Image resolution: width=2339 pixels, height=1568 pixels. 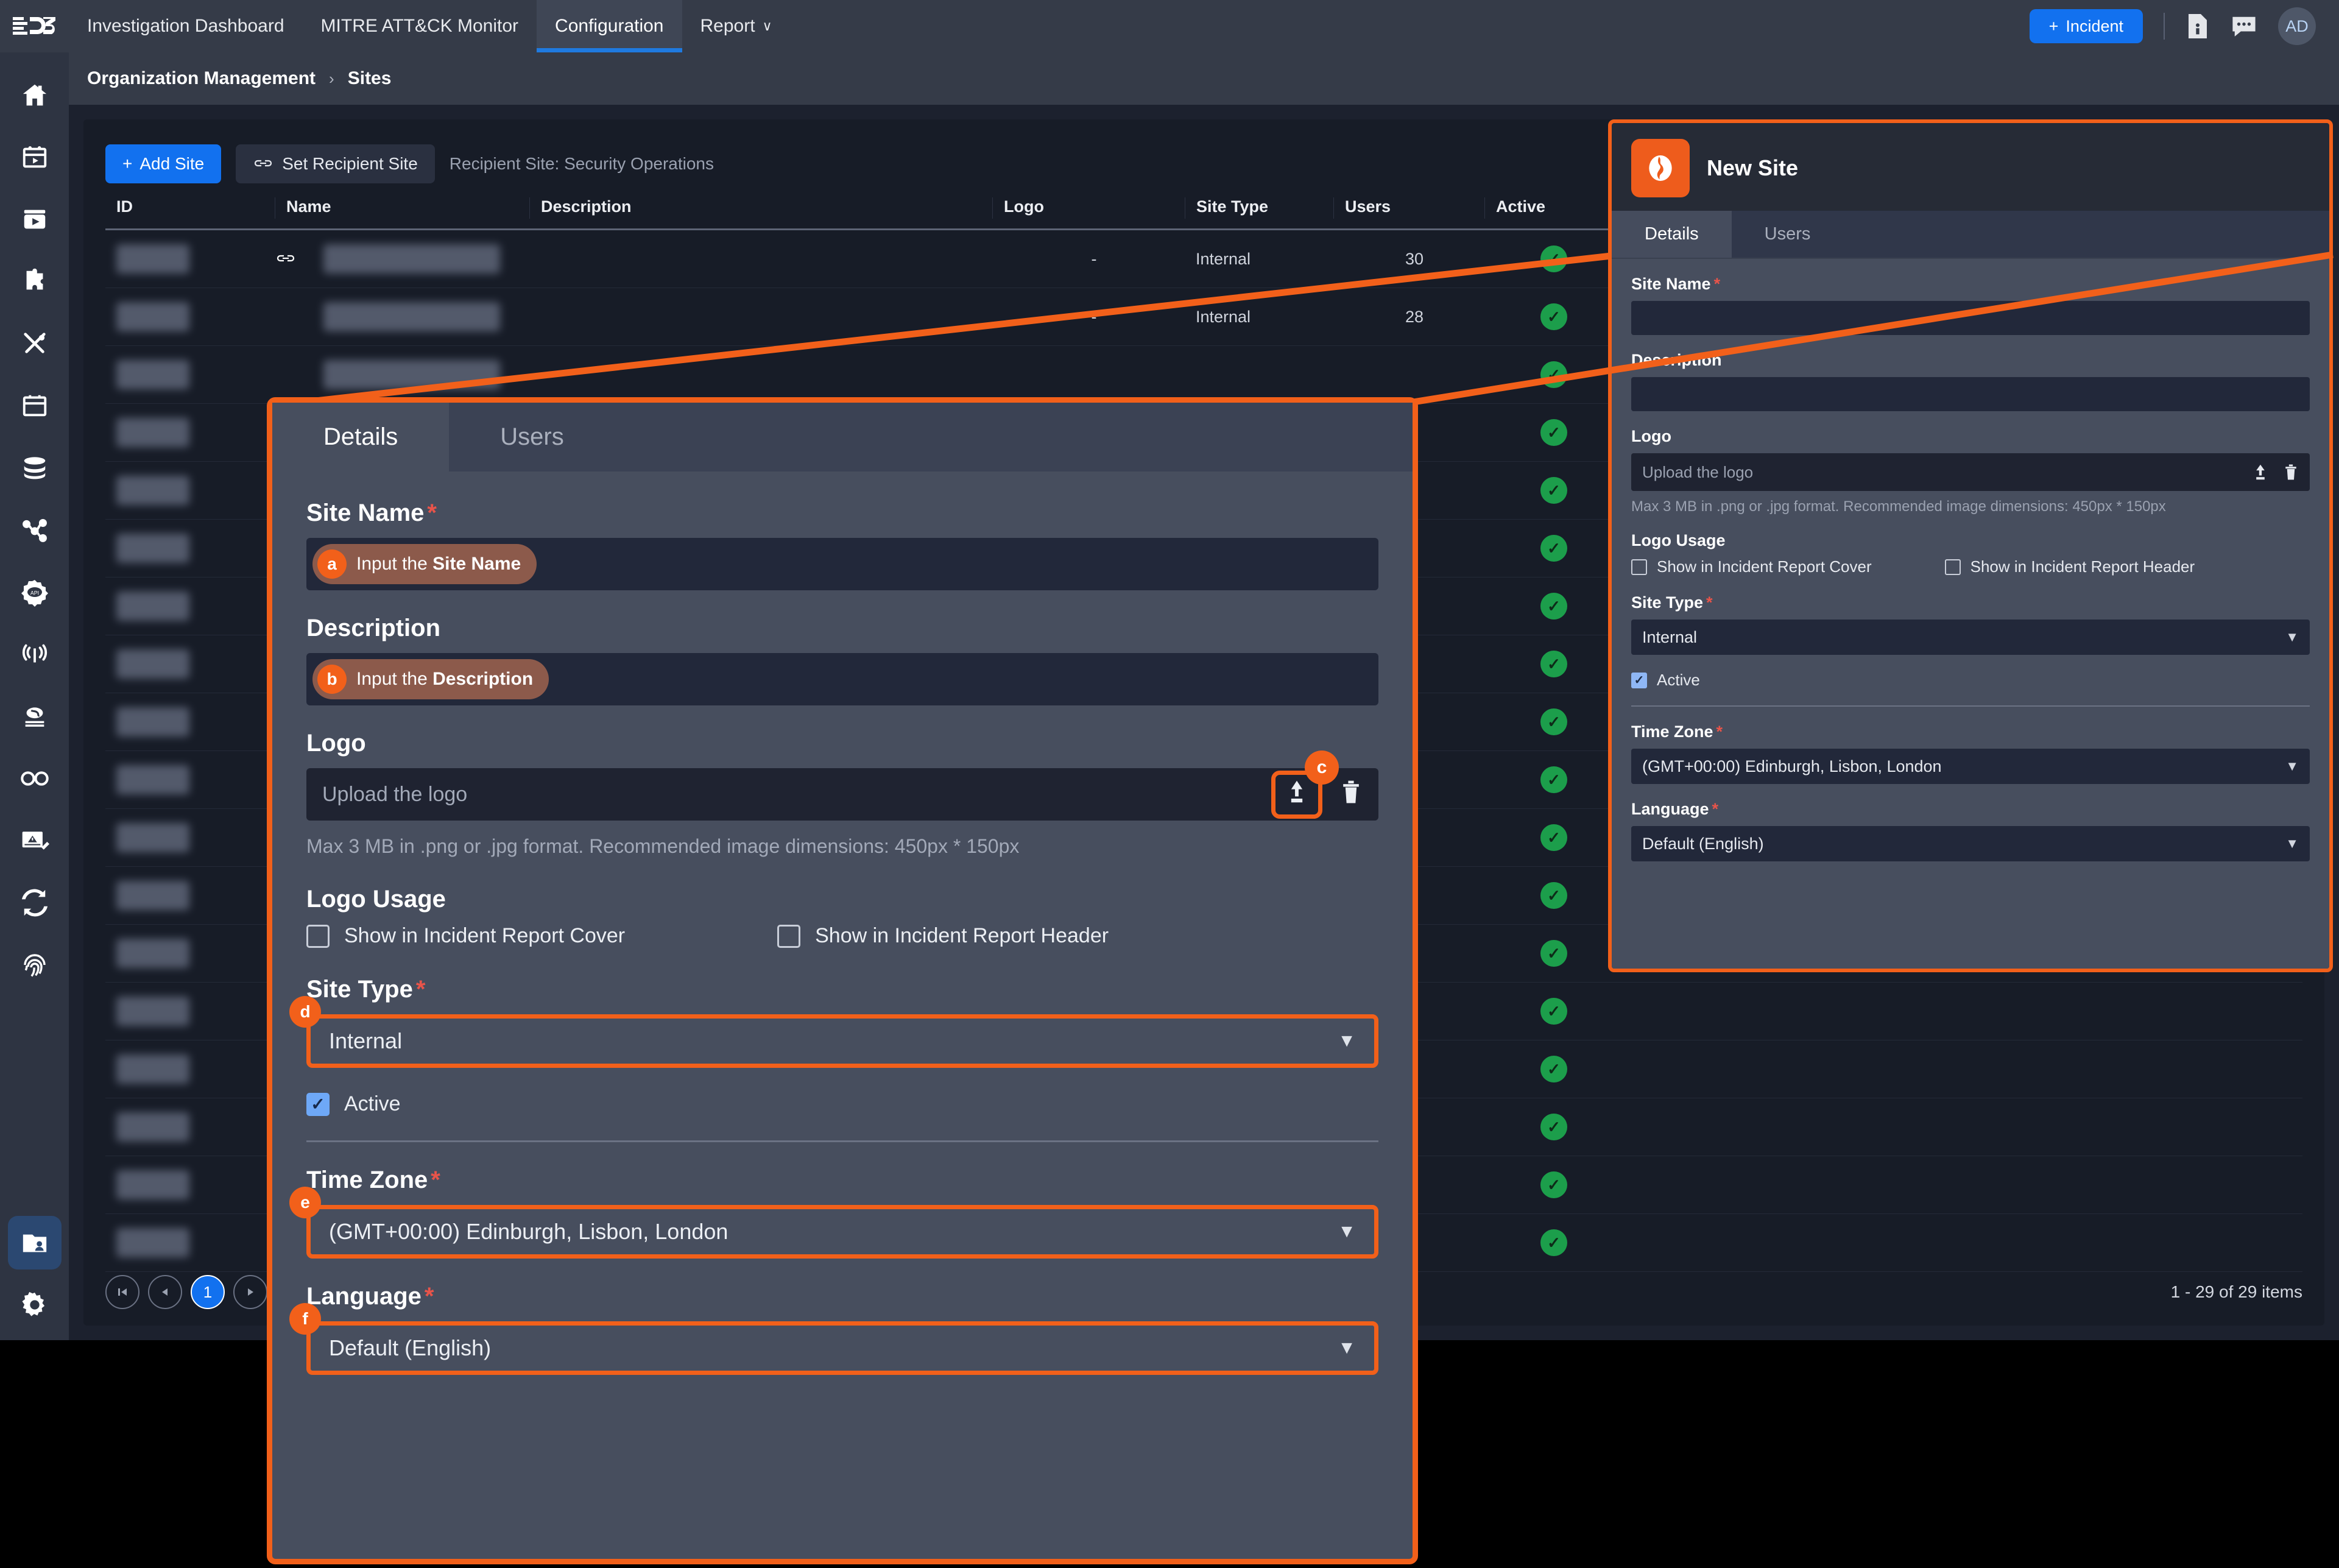 I want to click on callout-time-zone-select: (GMT+00:00) Edinburgh, Lisbon, London ▼, so click(x=842, y=1232).